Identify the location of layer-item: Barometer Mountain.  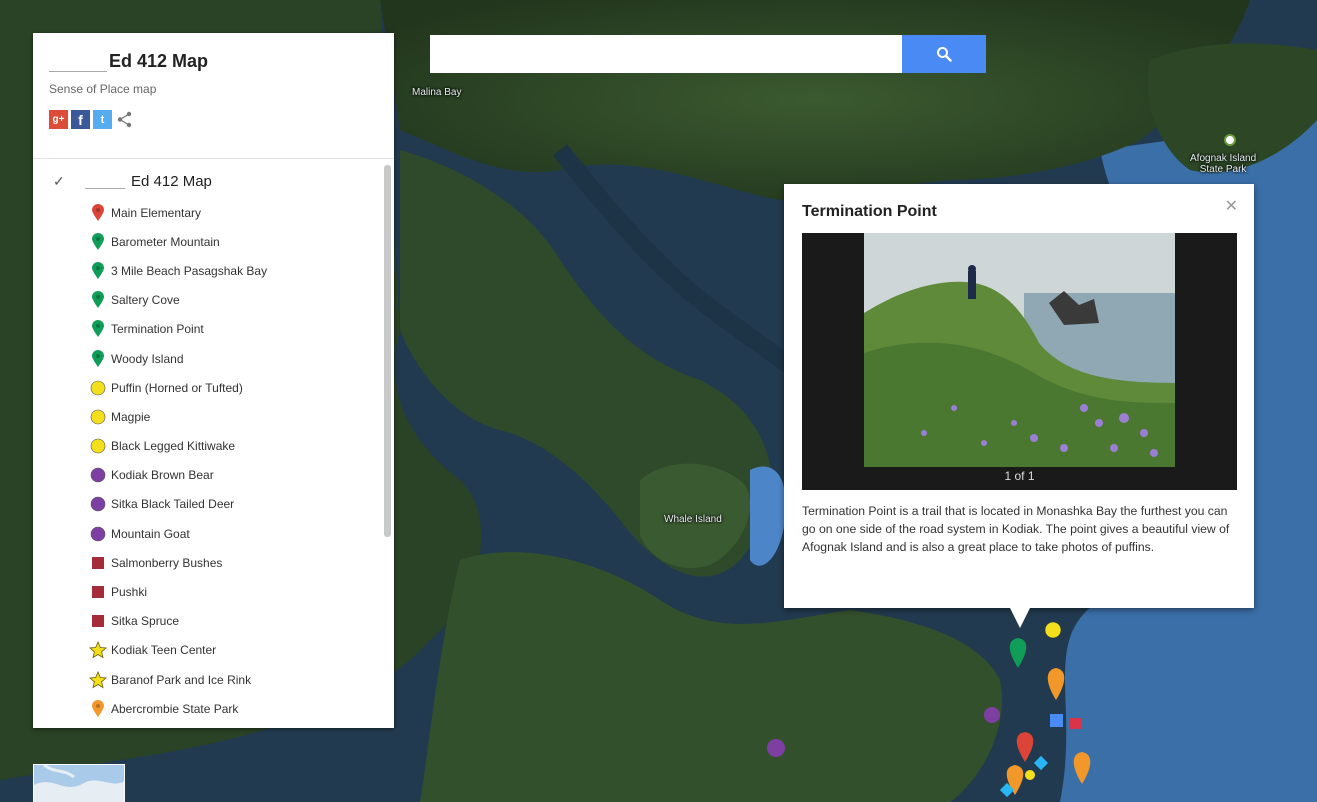
(207, 241).